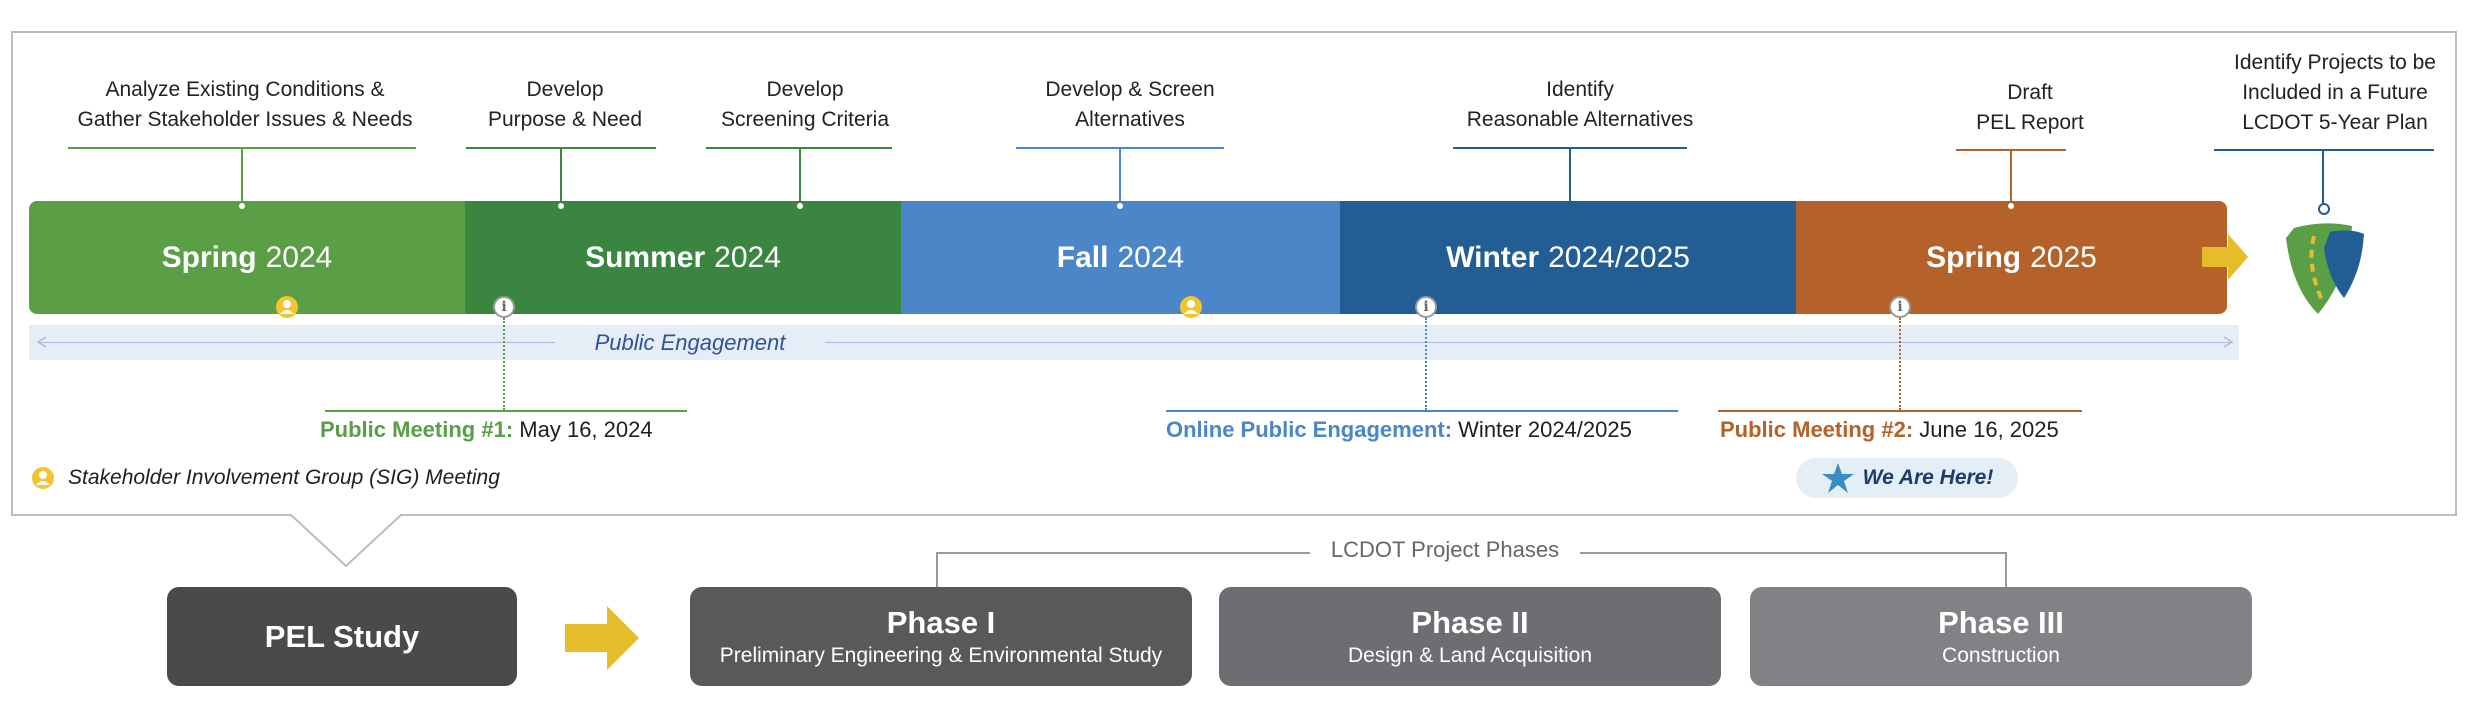  I want to click on task-draft-report: Draft PEL Report, so click(2030, 108).